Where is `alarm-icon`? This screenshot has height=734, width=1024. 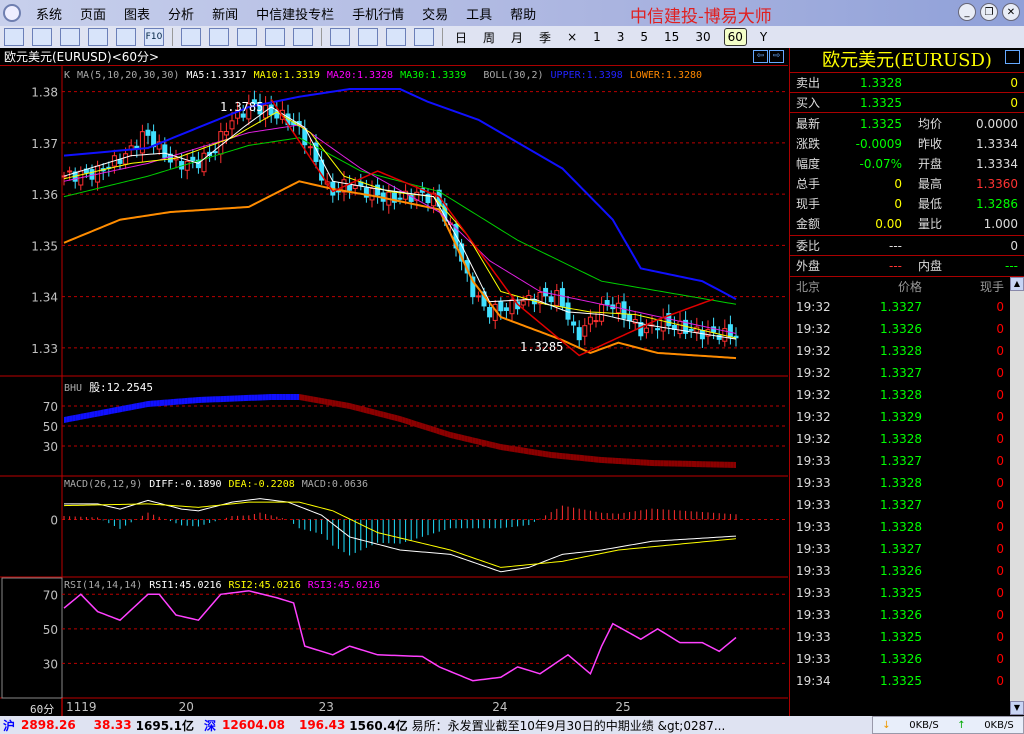
alarm-icon is located at coordinates (340, 37).